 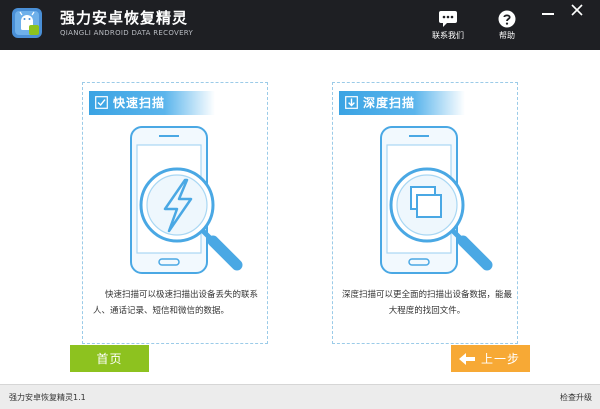 I want to click on back-button: 上一步, so click(x=490, y=358).